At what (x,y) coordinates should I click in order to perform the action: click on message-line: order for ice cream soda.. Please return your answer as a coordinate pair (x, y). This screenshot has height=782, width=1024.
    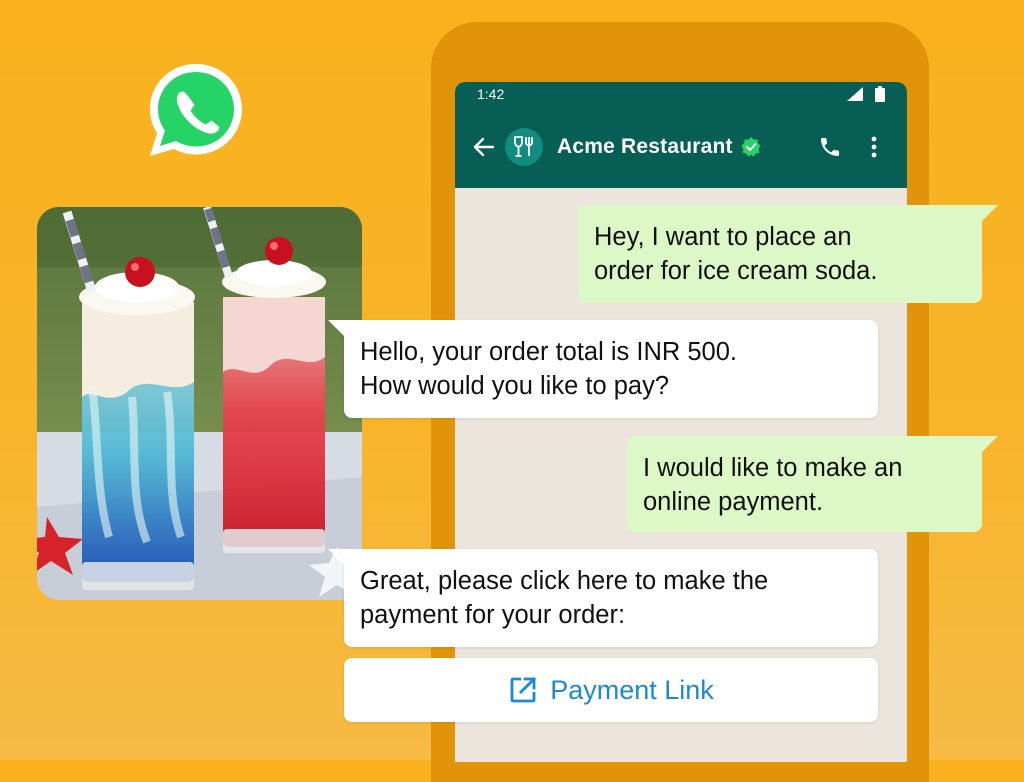
    Looking at the image, I should click on (736, 271).